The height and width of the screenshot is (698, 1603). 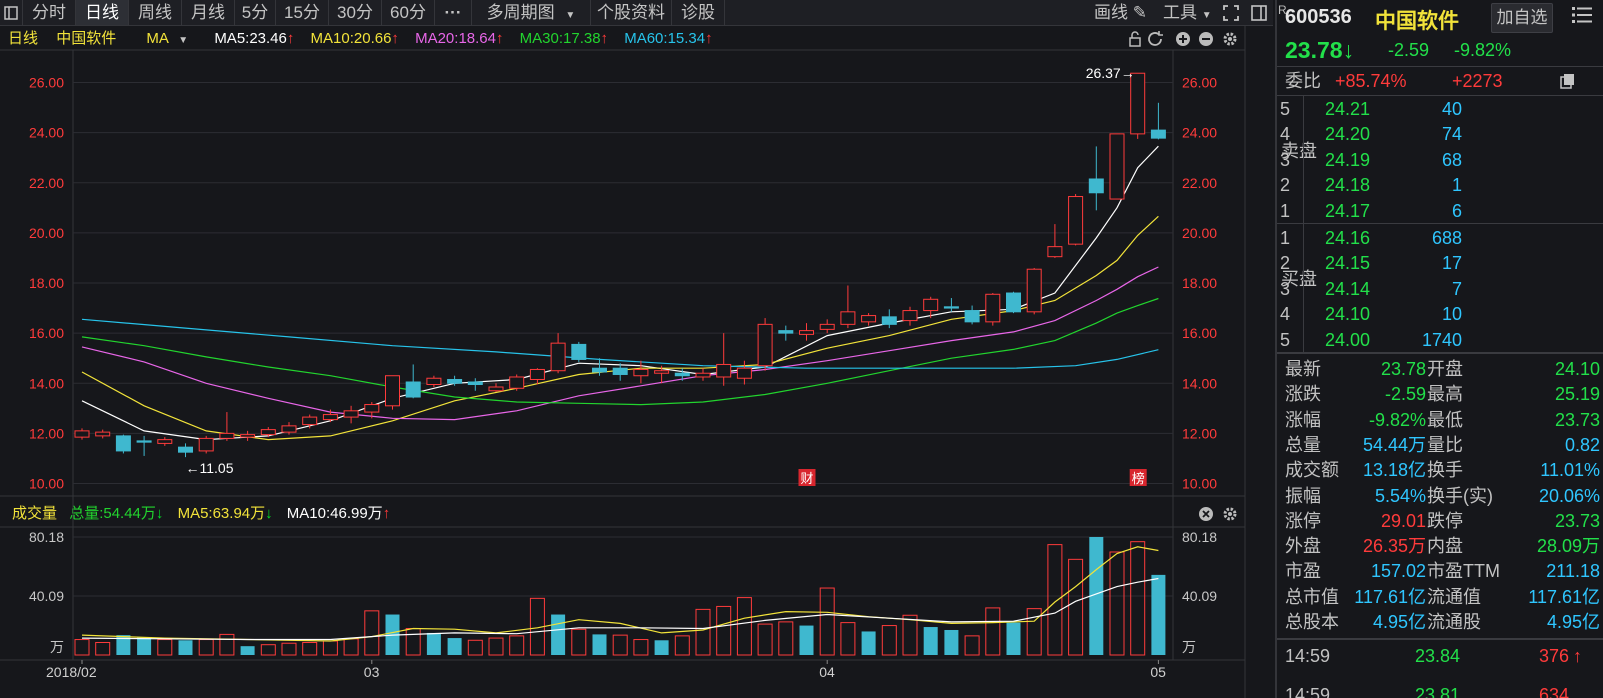 I want to click on quote-label: 内盘, so click(x=1445, y=546).